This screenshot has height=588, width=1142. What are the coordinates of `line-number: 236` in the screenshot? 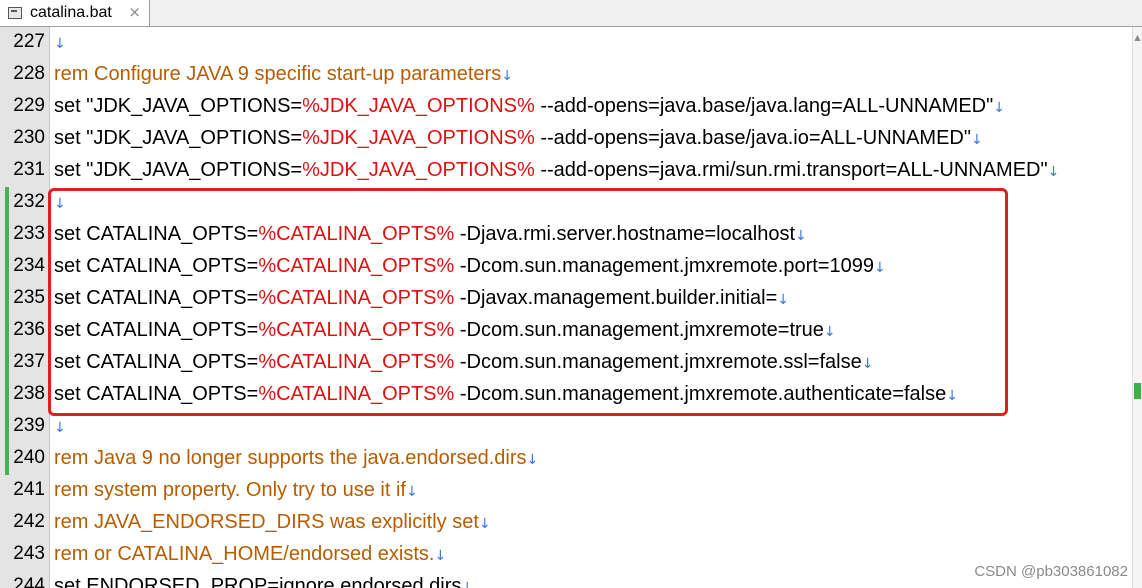 It's located at (29, 329).